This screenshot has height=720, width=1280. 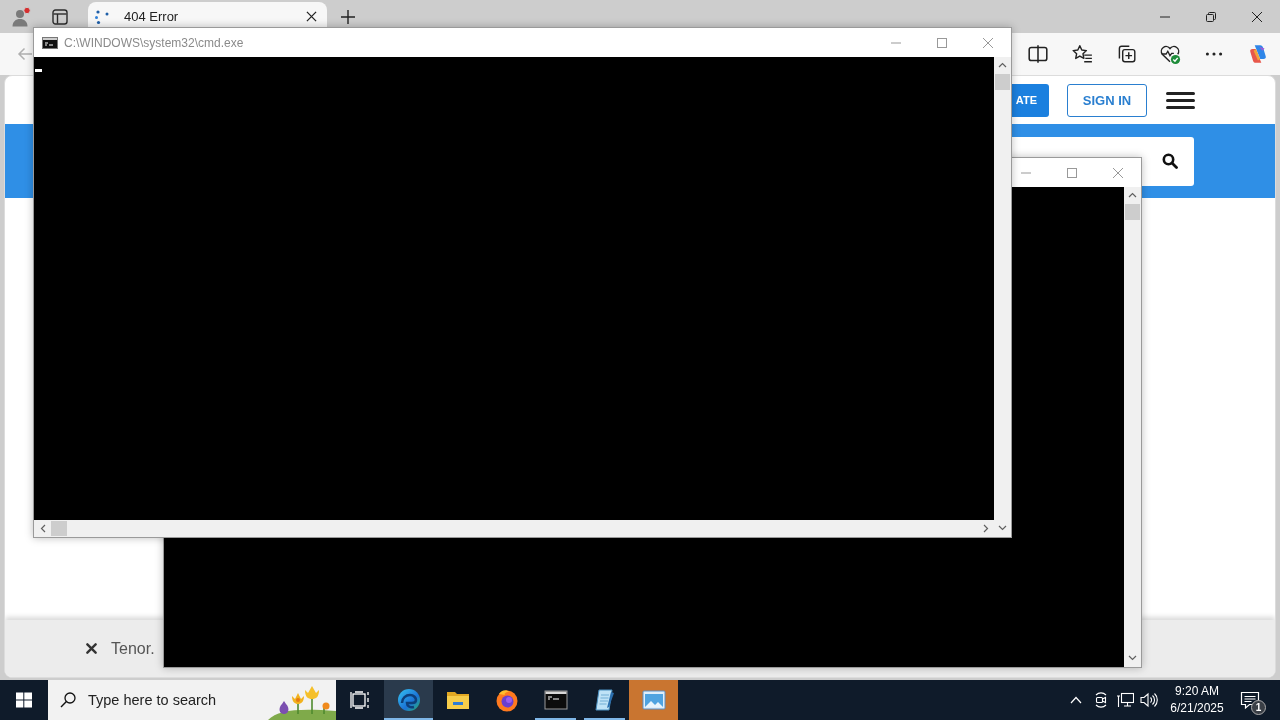 I want to click on picture-window-icon, so click(x=653, y=700).